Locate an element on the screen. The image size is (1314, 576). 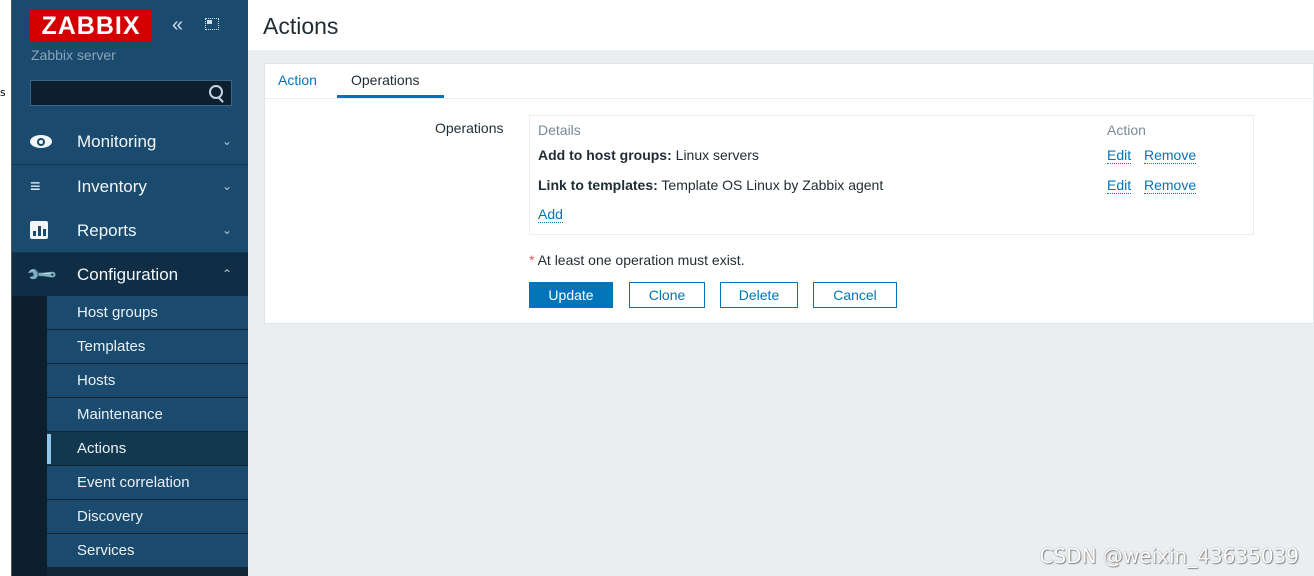
submenu-item-hosts: Hosts is located at coordinates (147, 381).